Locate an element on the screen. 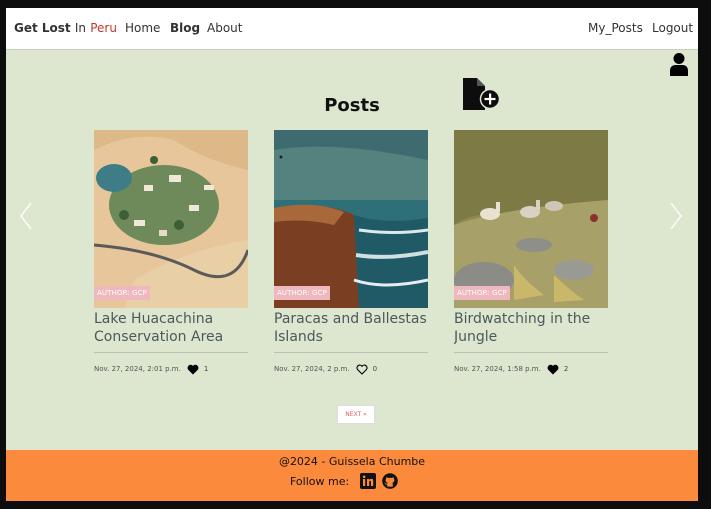 The image size is (711, 509). post-date: Nov. 27, 2024, 2:01 p.m. is located at coordinates (137, 369).